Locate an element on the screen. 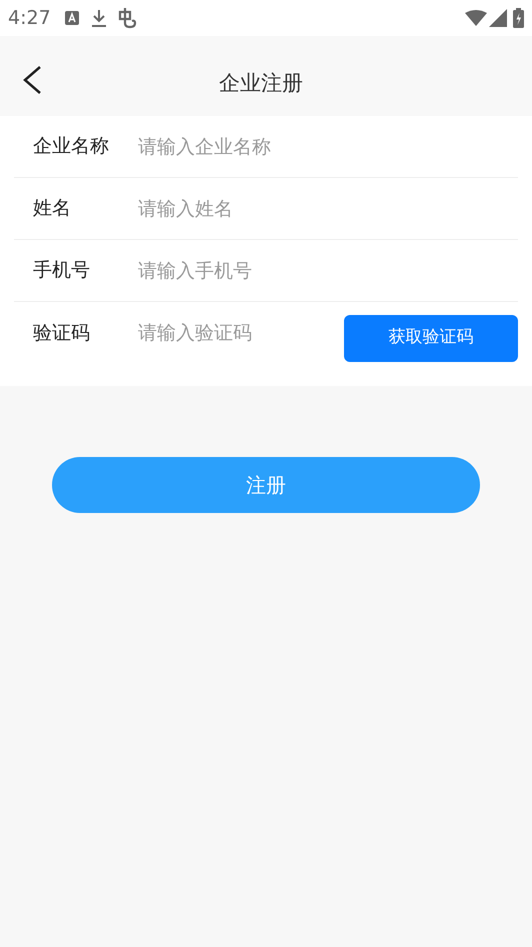  field-label: 企业名称 is located at coordinates (71, 147).